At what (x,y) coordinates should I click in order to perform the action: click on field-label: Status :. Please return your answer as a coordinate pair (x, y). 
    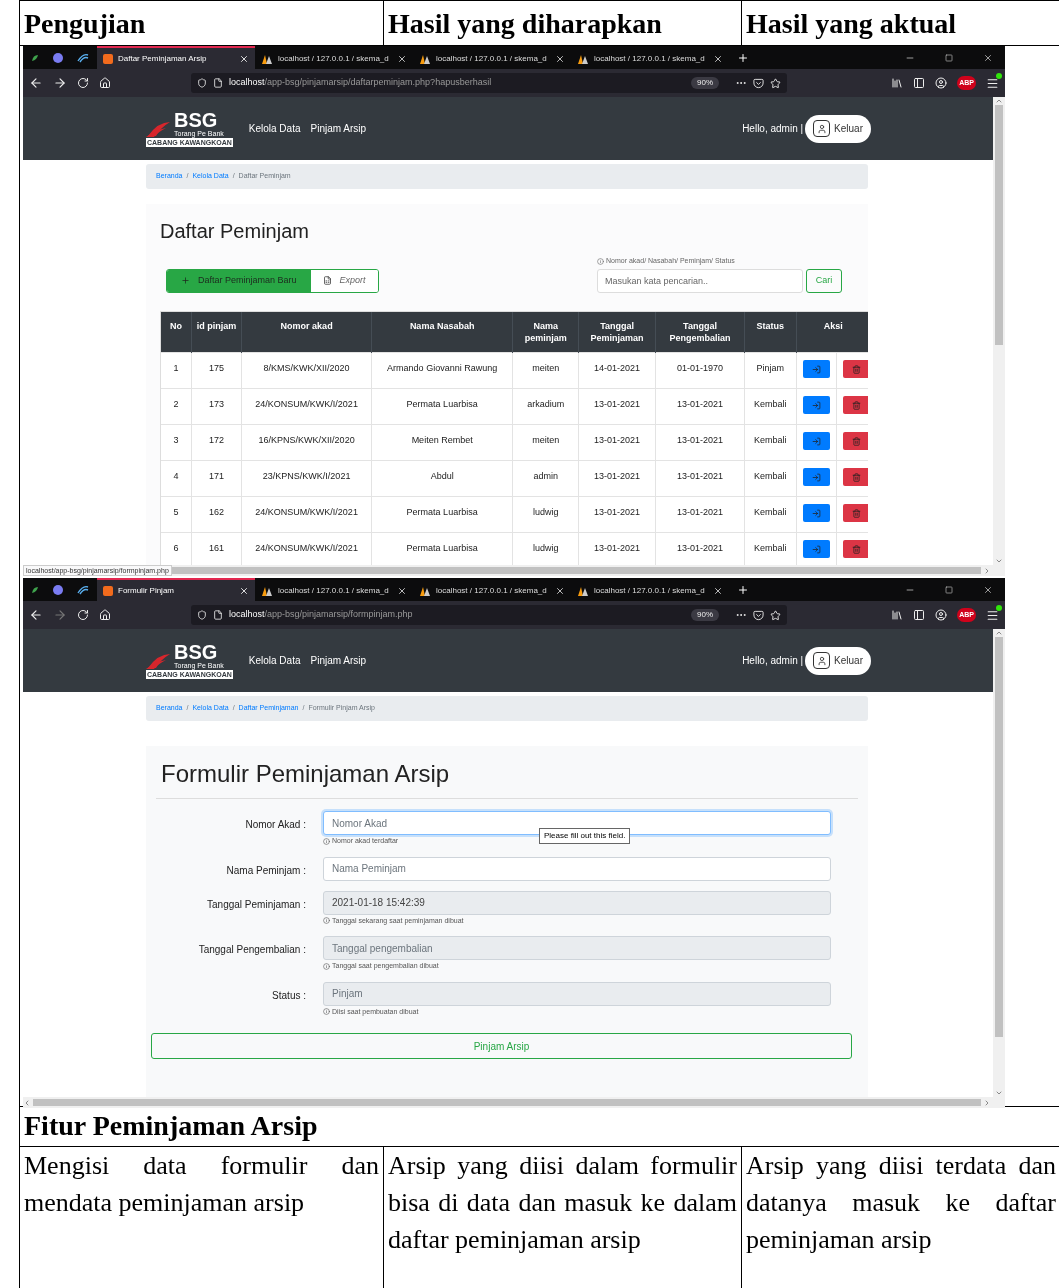
    Looking at the image, I should click on (289, 995).